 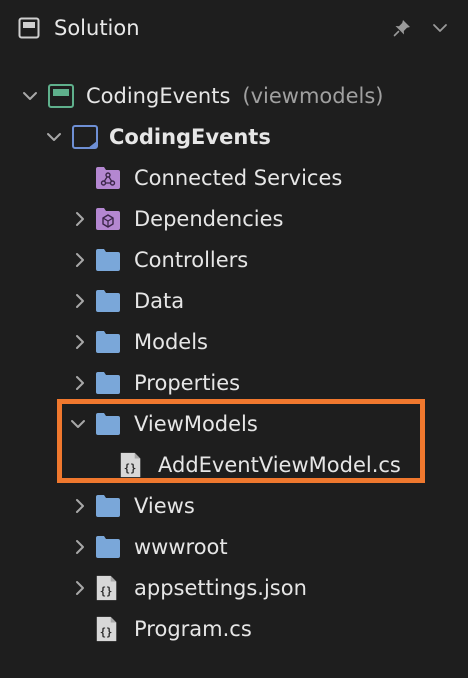 I want to click on tree-item-dependencies: Dependencies, so click(x=234, y=219).